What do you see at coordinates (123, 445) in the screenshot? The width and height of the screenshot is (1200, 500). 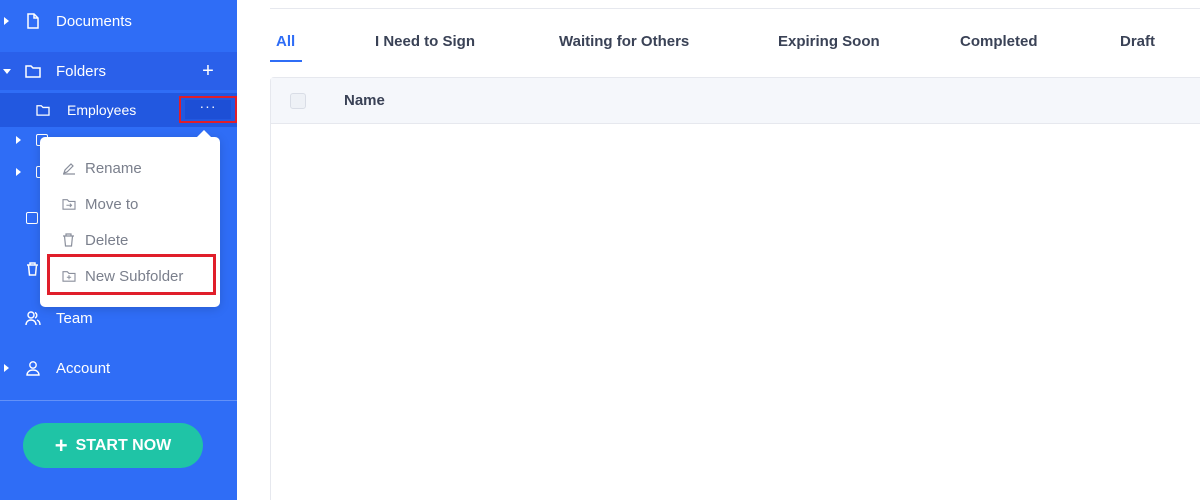 I see `start-now-label: START NOW` at bounding box center [123, 445].